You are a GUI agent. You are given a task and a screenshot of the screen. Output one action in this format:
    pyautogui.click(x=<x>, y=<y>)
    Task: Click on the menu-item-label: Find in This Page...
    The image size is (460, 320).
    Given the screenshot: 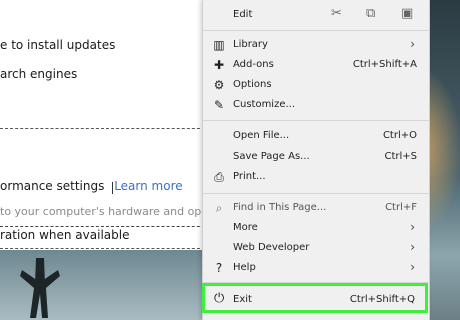 What is the action you would take?
    pyautogui.click(x=280, y=207)
    